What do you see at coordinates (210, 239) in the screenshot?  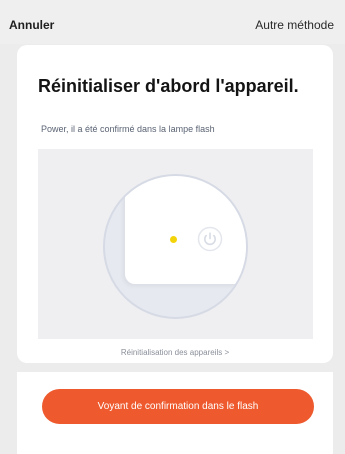 I see `power-icon` at bounding box center [210, 239].